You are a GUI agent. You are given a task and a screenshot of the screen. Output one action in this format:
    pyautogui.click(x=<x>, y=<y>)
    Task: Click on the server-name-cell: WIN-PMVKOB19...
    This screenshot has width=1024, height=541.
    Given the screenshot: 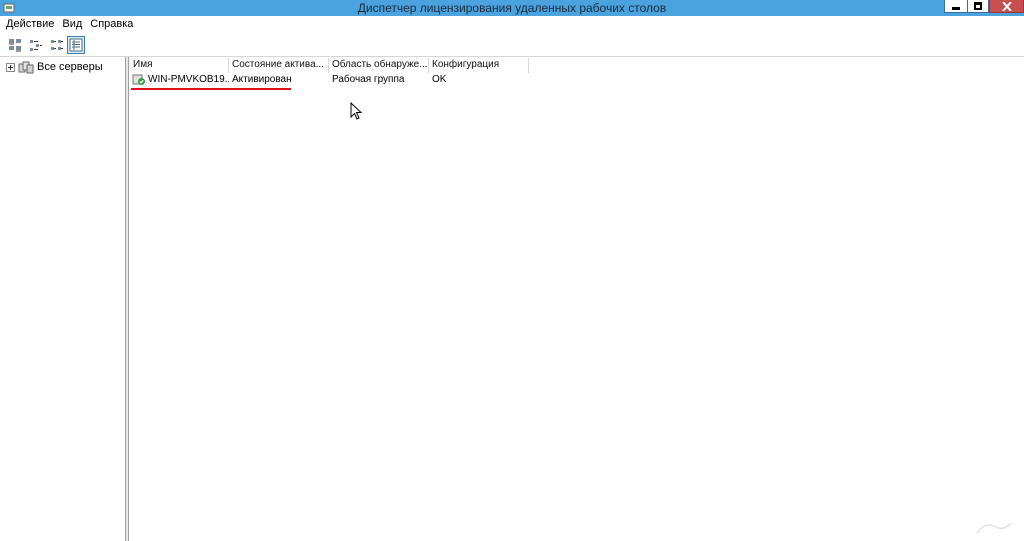 What is the action you would take?
    pyautogui.click(x=179, y=80)
    